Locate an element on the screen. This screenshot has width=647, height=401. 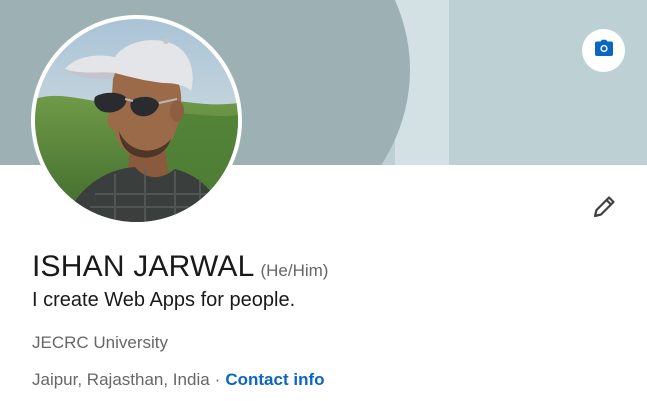
name-row: ISHAN JARWAL (He/Him) is located at coordinates (180, 267).